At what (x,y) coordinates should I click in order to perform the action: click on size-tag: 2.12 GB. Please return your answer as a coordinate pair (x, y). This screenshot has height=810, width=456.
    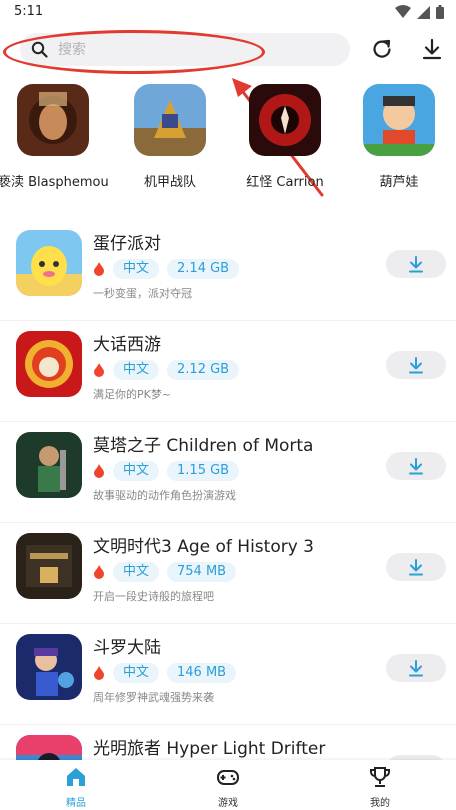
    Looking at the image, I should click on (203, 370).